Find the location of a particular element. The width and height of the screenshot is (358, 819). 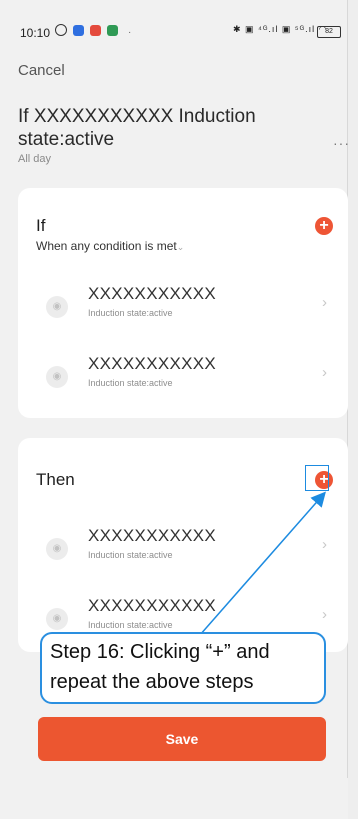

annotation-text-line2: repeat the above steps is located at coordinates (152, 682).